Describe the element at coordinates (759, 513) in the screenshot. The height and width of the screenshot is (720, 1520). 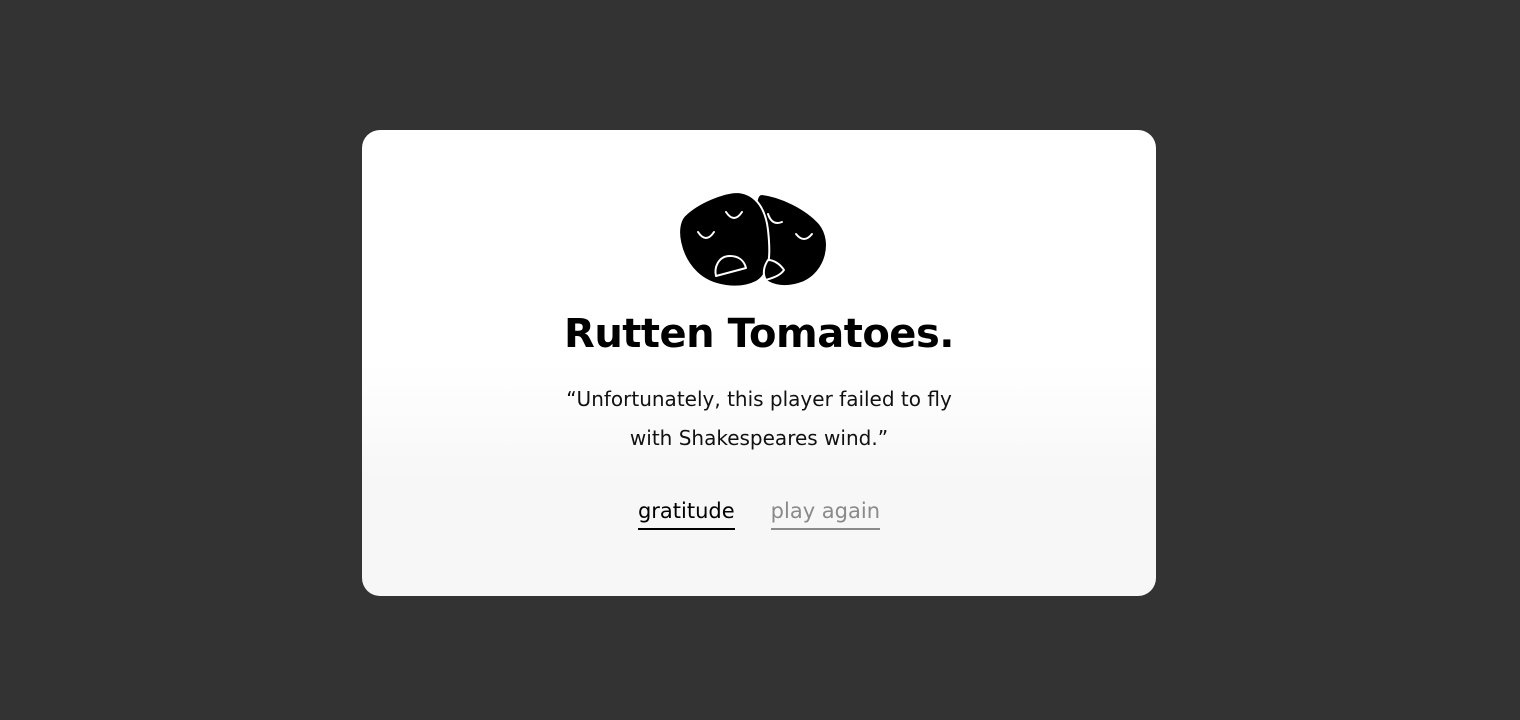
I see `dialog-actions: gratitude play again` at that location.